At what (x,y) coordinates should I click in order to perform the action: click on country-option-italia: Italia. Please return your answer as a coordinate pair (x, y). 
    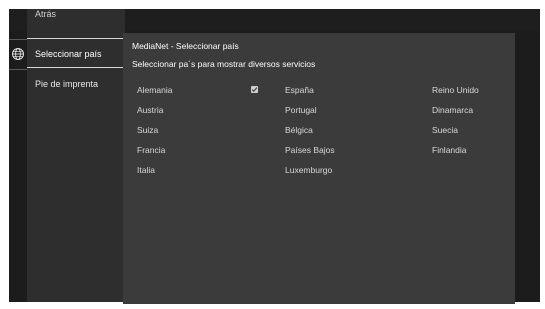
    Looking at the image, I should click on (146, 170).